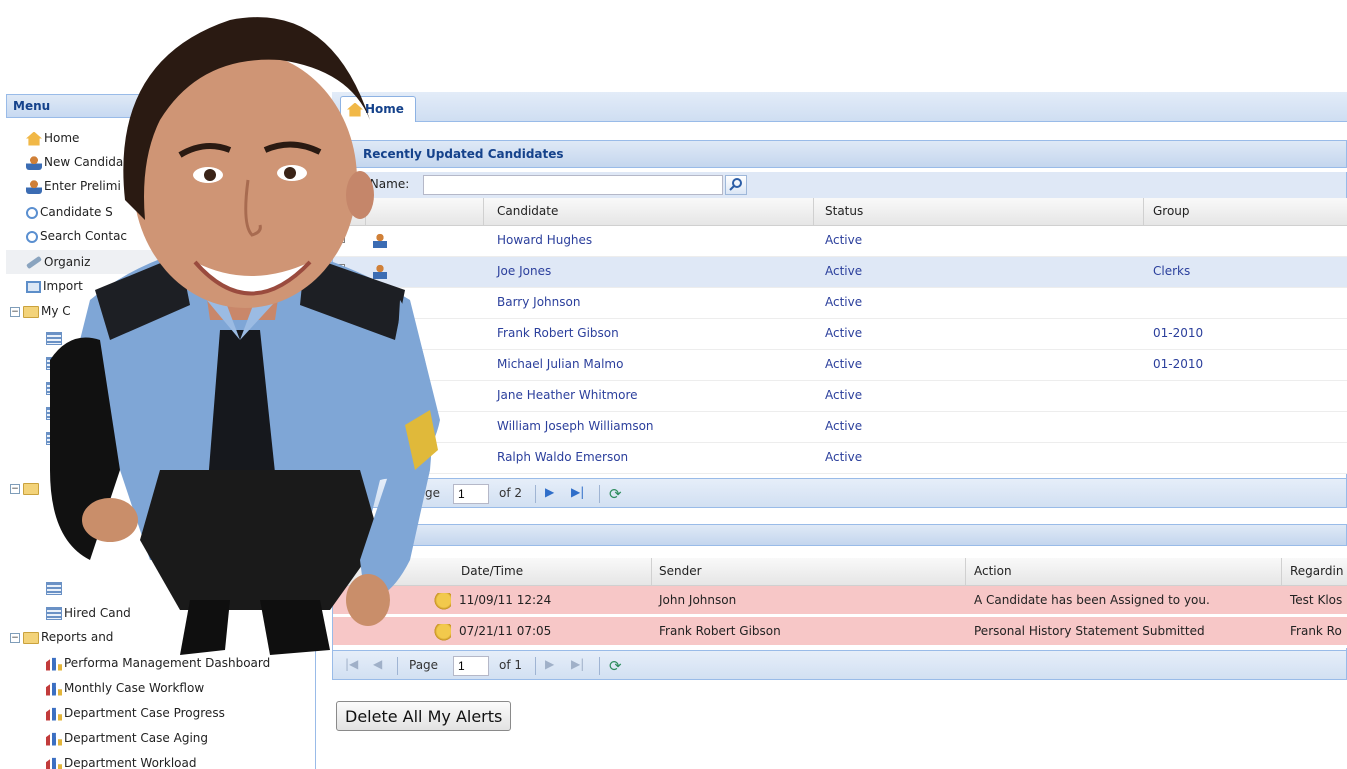 The height and width of the screenshot is (769, 1347). What do you see at coordinates (40, 311) in the screenshot?
I see `menu-folder-my: − My C` at bounding box center [40, 311].